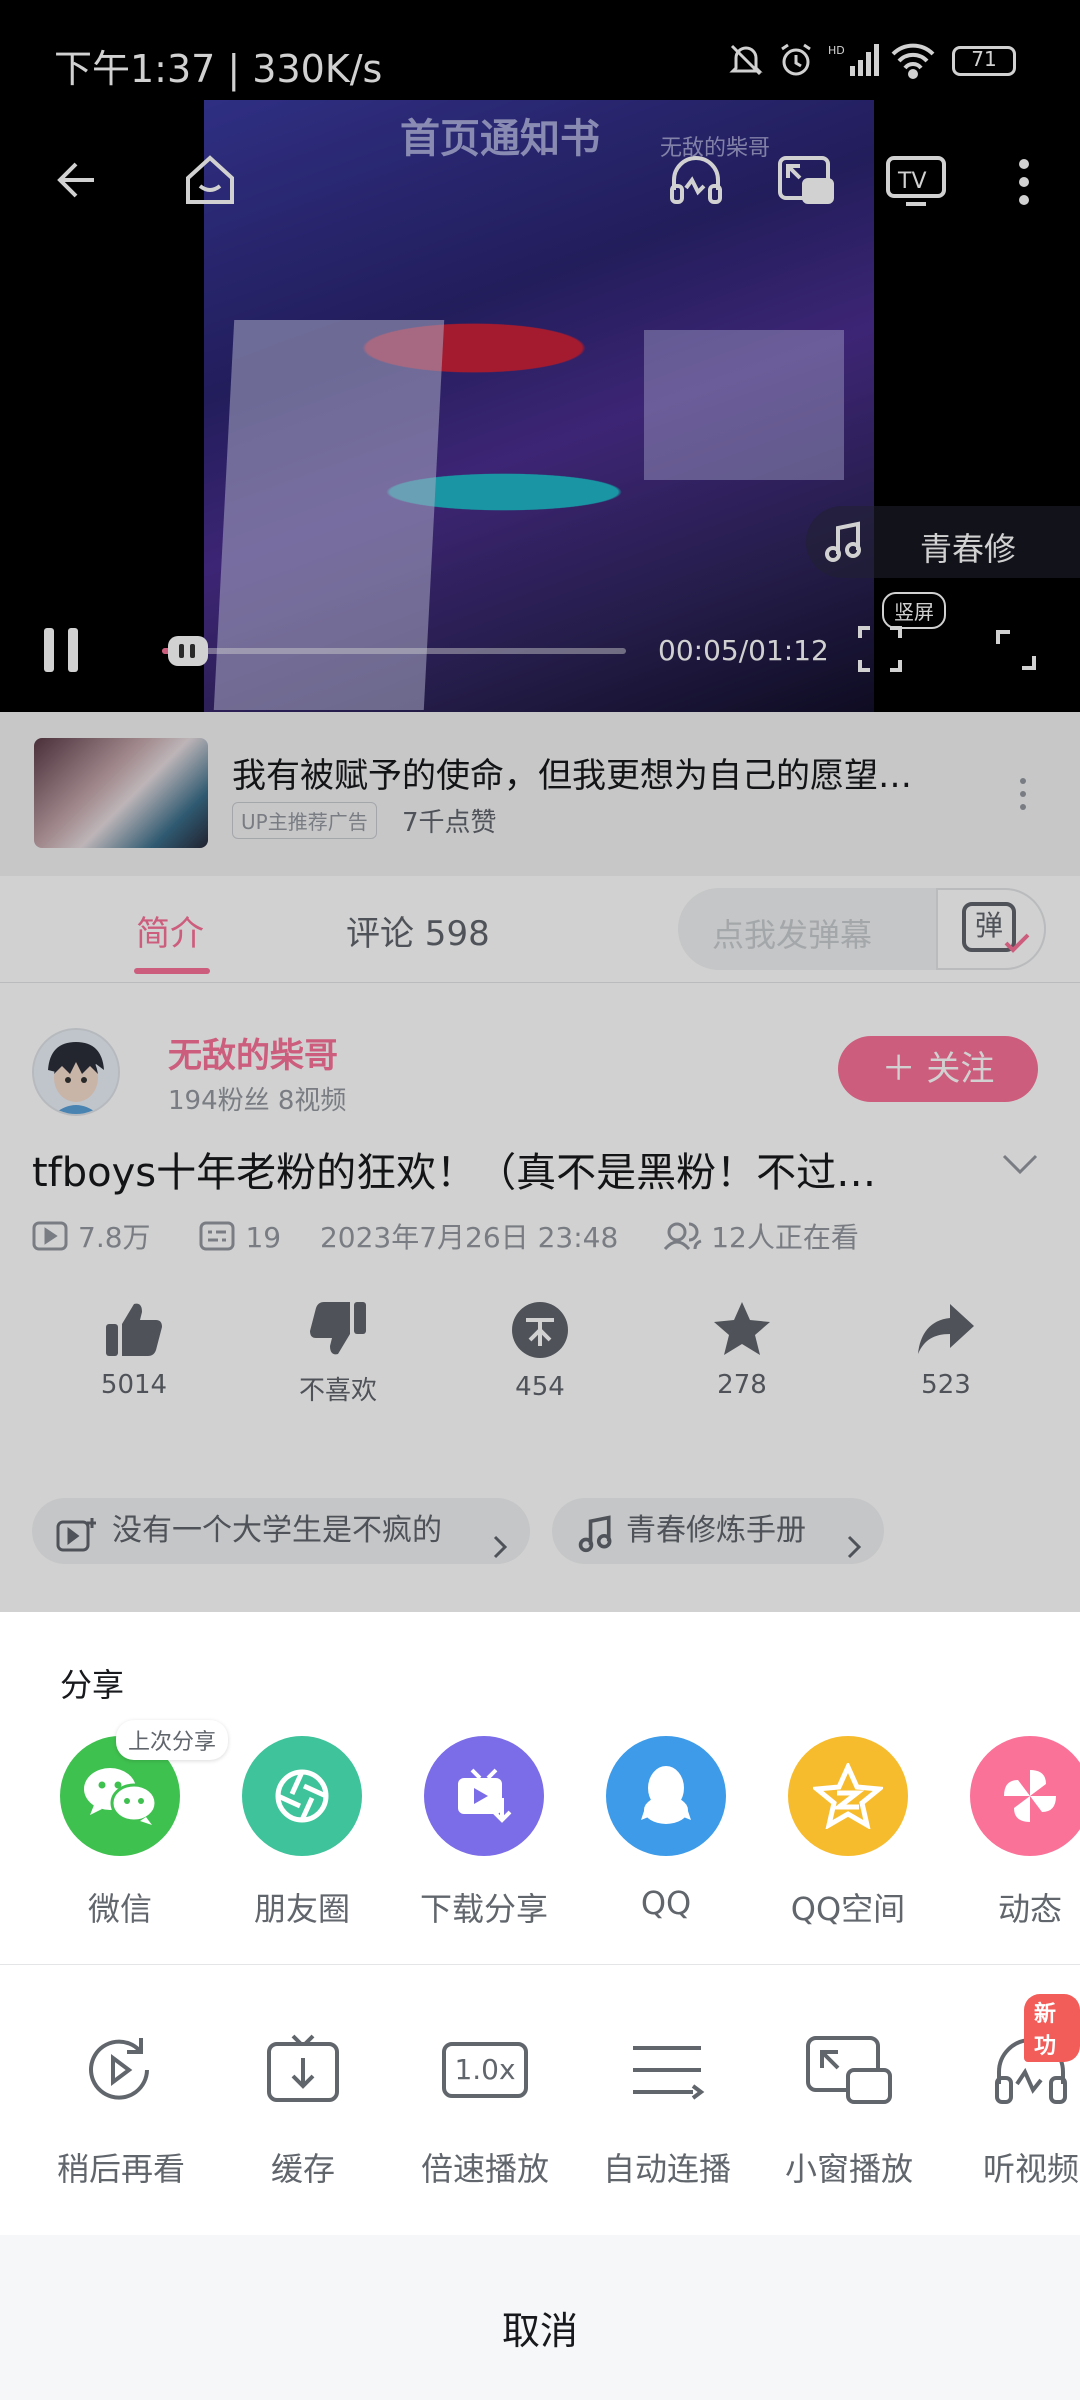 This screenshot has width=1080, height=2400. I want to click on speed-text: 1.0x, so click(485, 2070).